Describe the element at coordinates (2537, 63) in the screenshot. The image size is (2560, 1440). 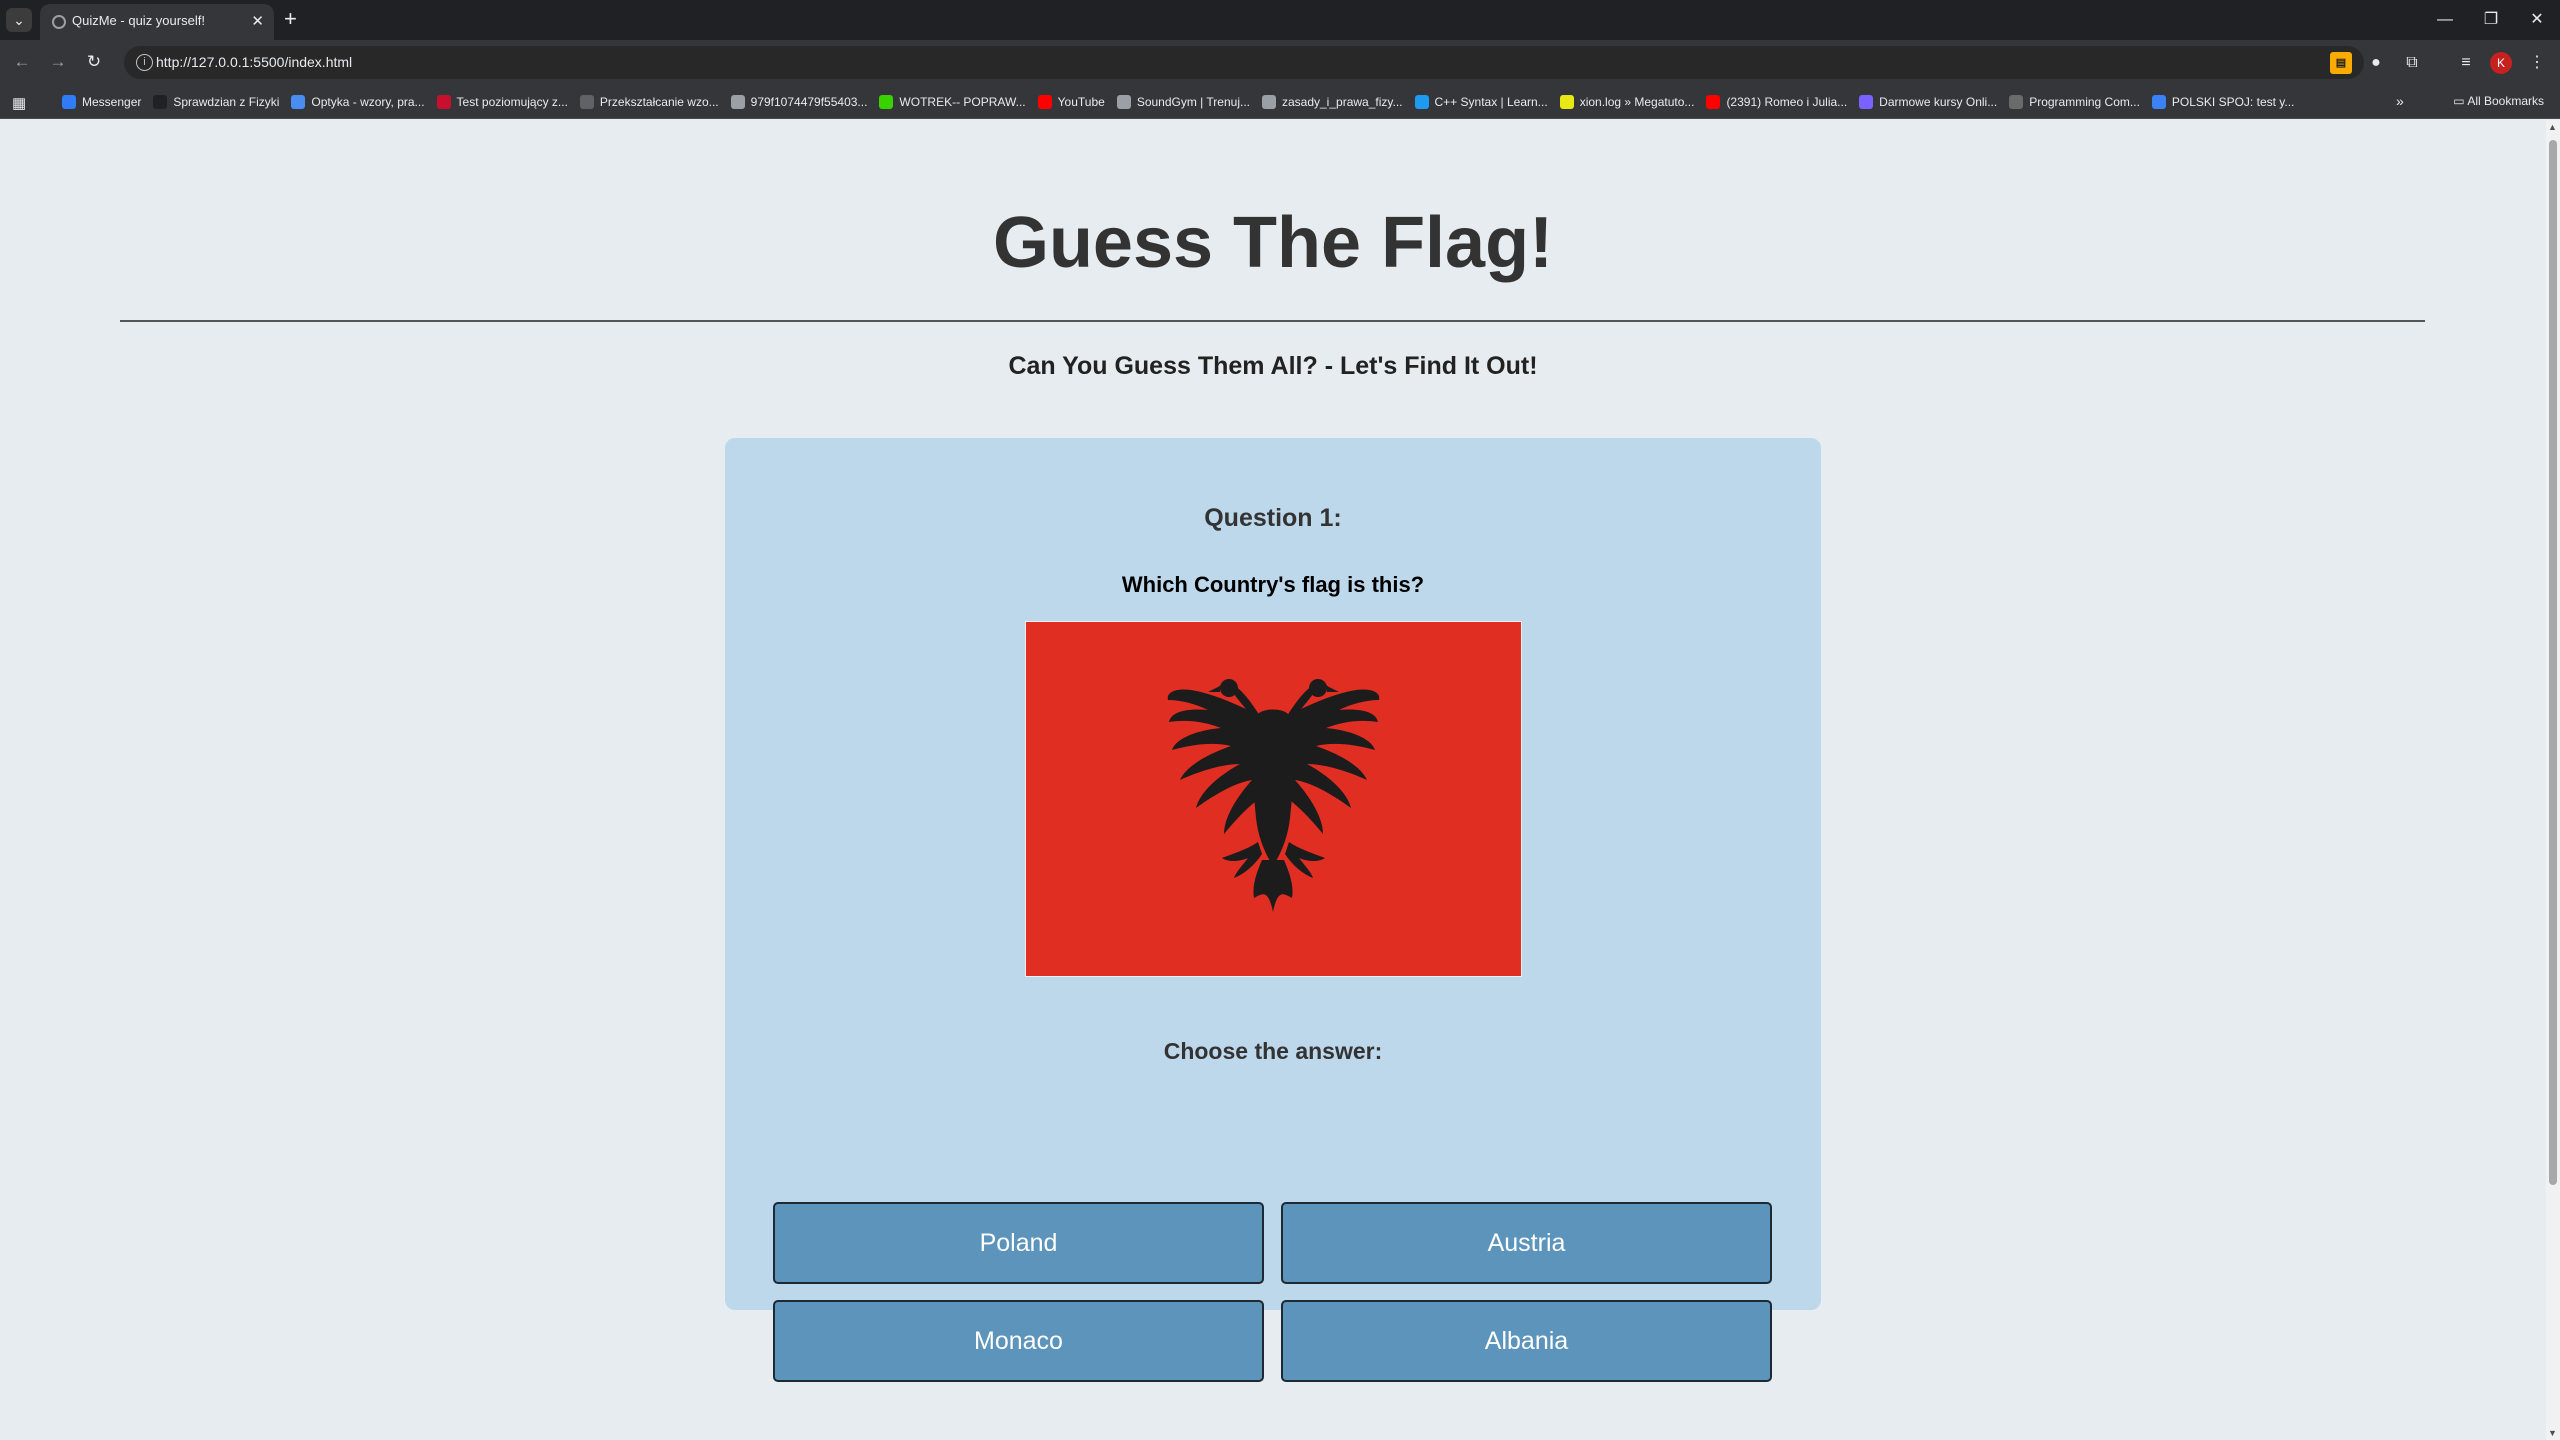
I see `browser-menu-kebab-icon: ⋮` at that location.